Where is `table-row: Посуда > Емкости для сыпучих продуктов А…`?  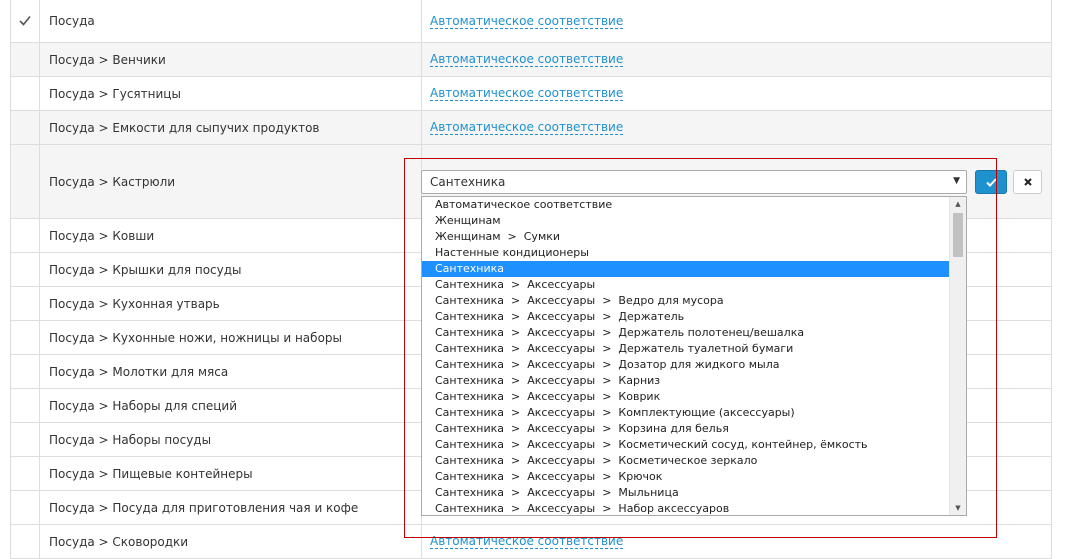
table-row: Посуда > Емкости для сыпучих продуктов А… is located at coordinates (531, 128).